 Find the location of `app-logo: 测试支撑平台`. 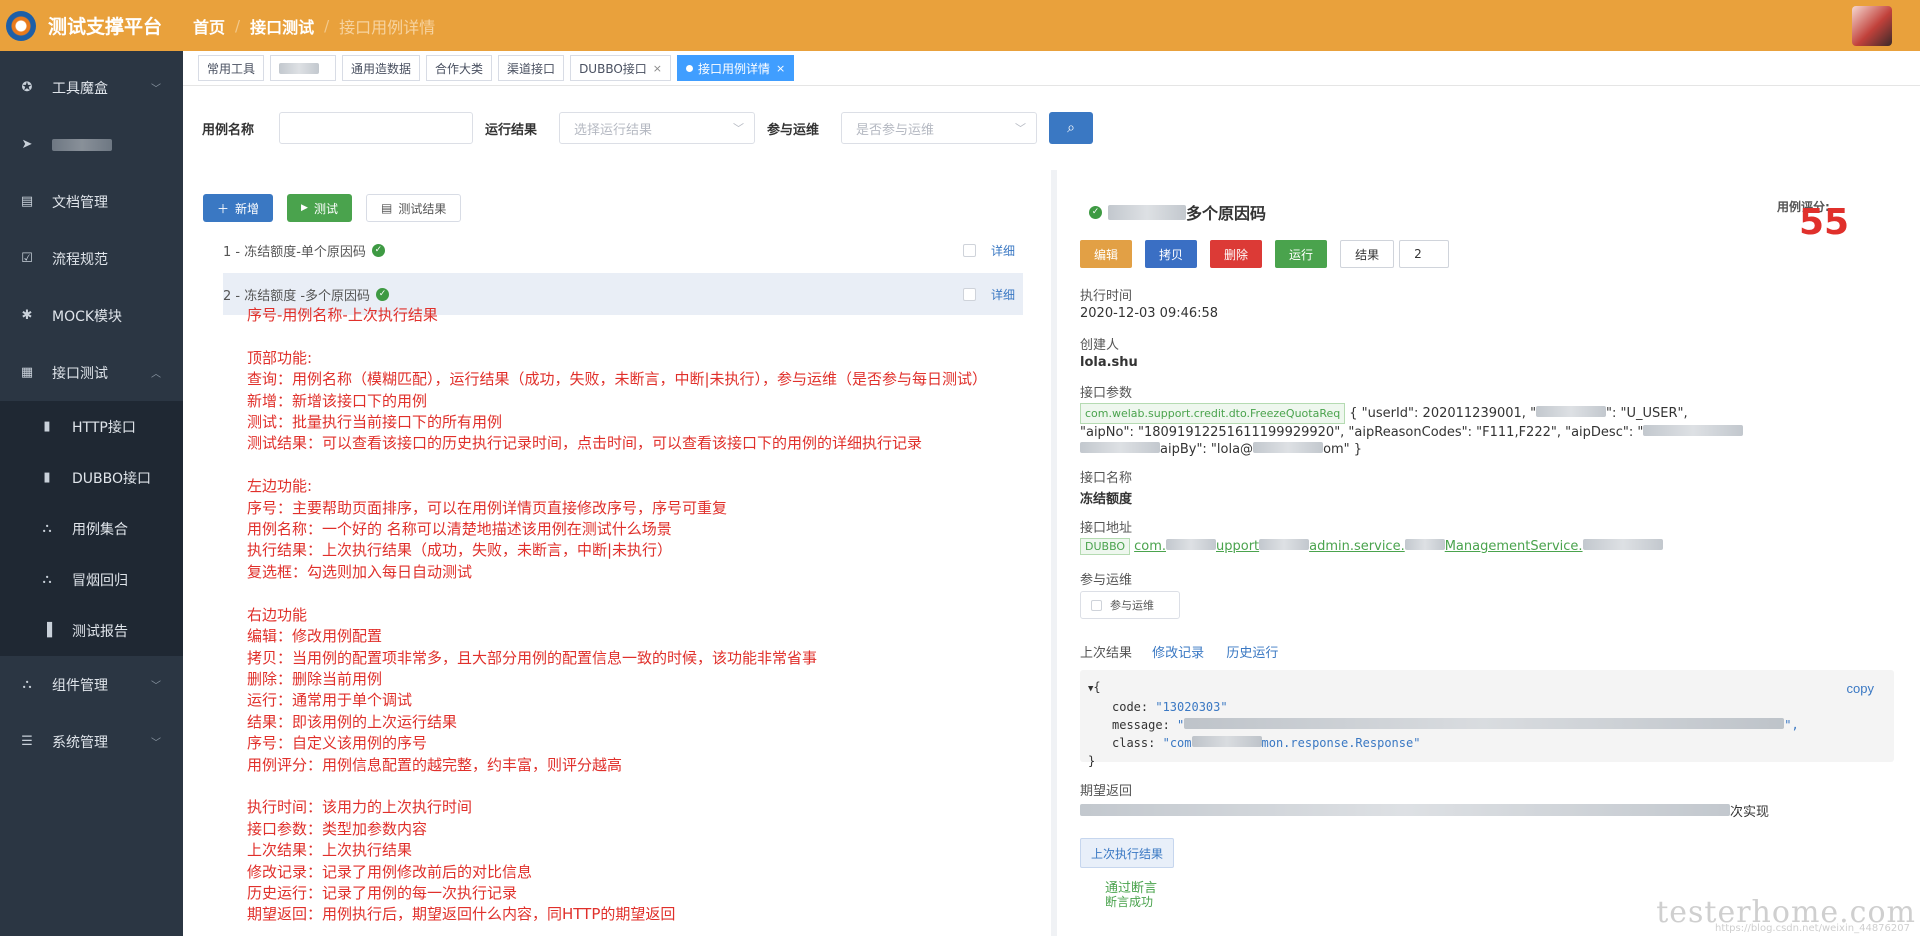

app-logo: 测试支撑平台 is located at coordinates (91, 25).